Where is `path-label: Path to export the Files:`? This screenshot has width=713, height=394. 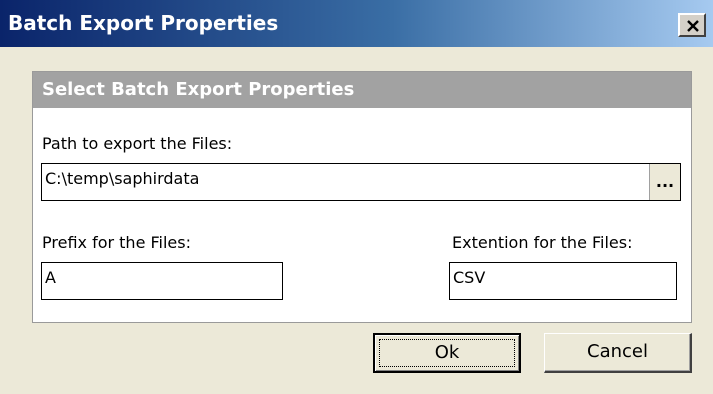
path-label: Path to export the Files: is located at coordinates (137, 143).